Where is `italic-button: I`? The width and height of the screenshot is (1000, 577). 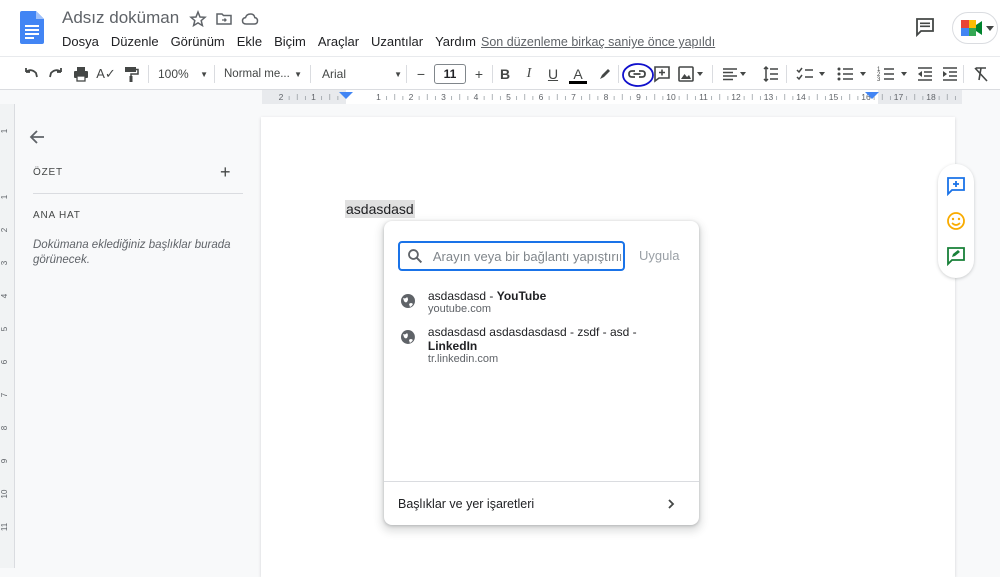 italic-button: I is located at coordinates (529, 74).